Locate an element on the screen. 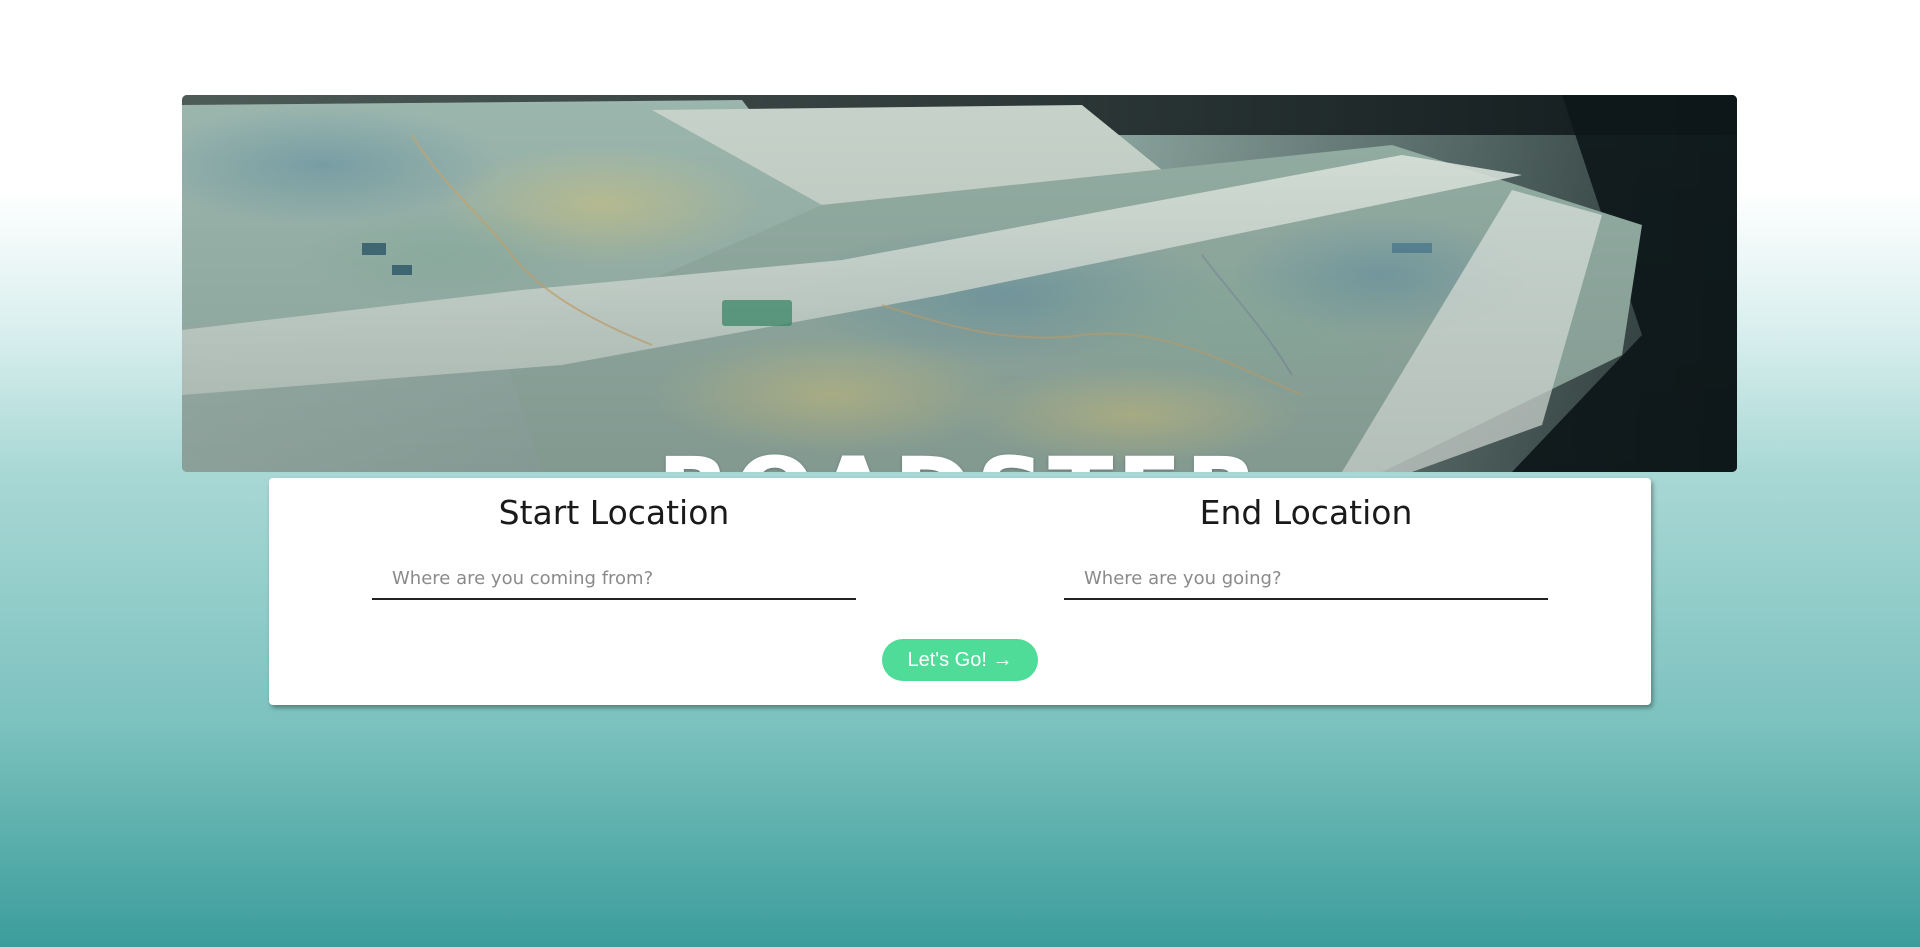 This screenshot has height=947, width=1920. app-title: ROADSTER is located at coordinates (959, 452).